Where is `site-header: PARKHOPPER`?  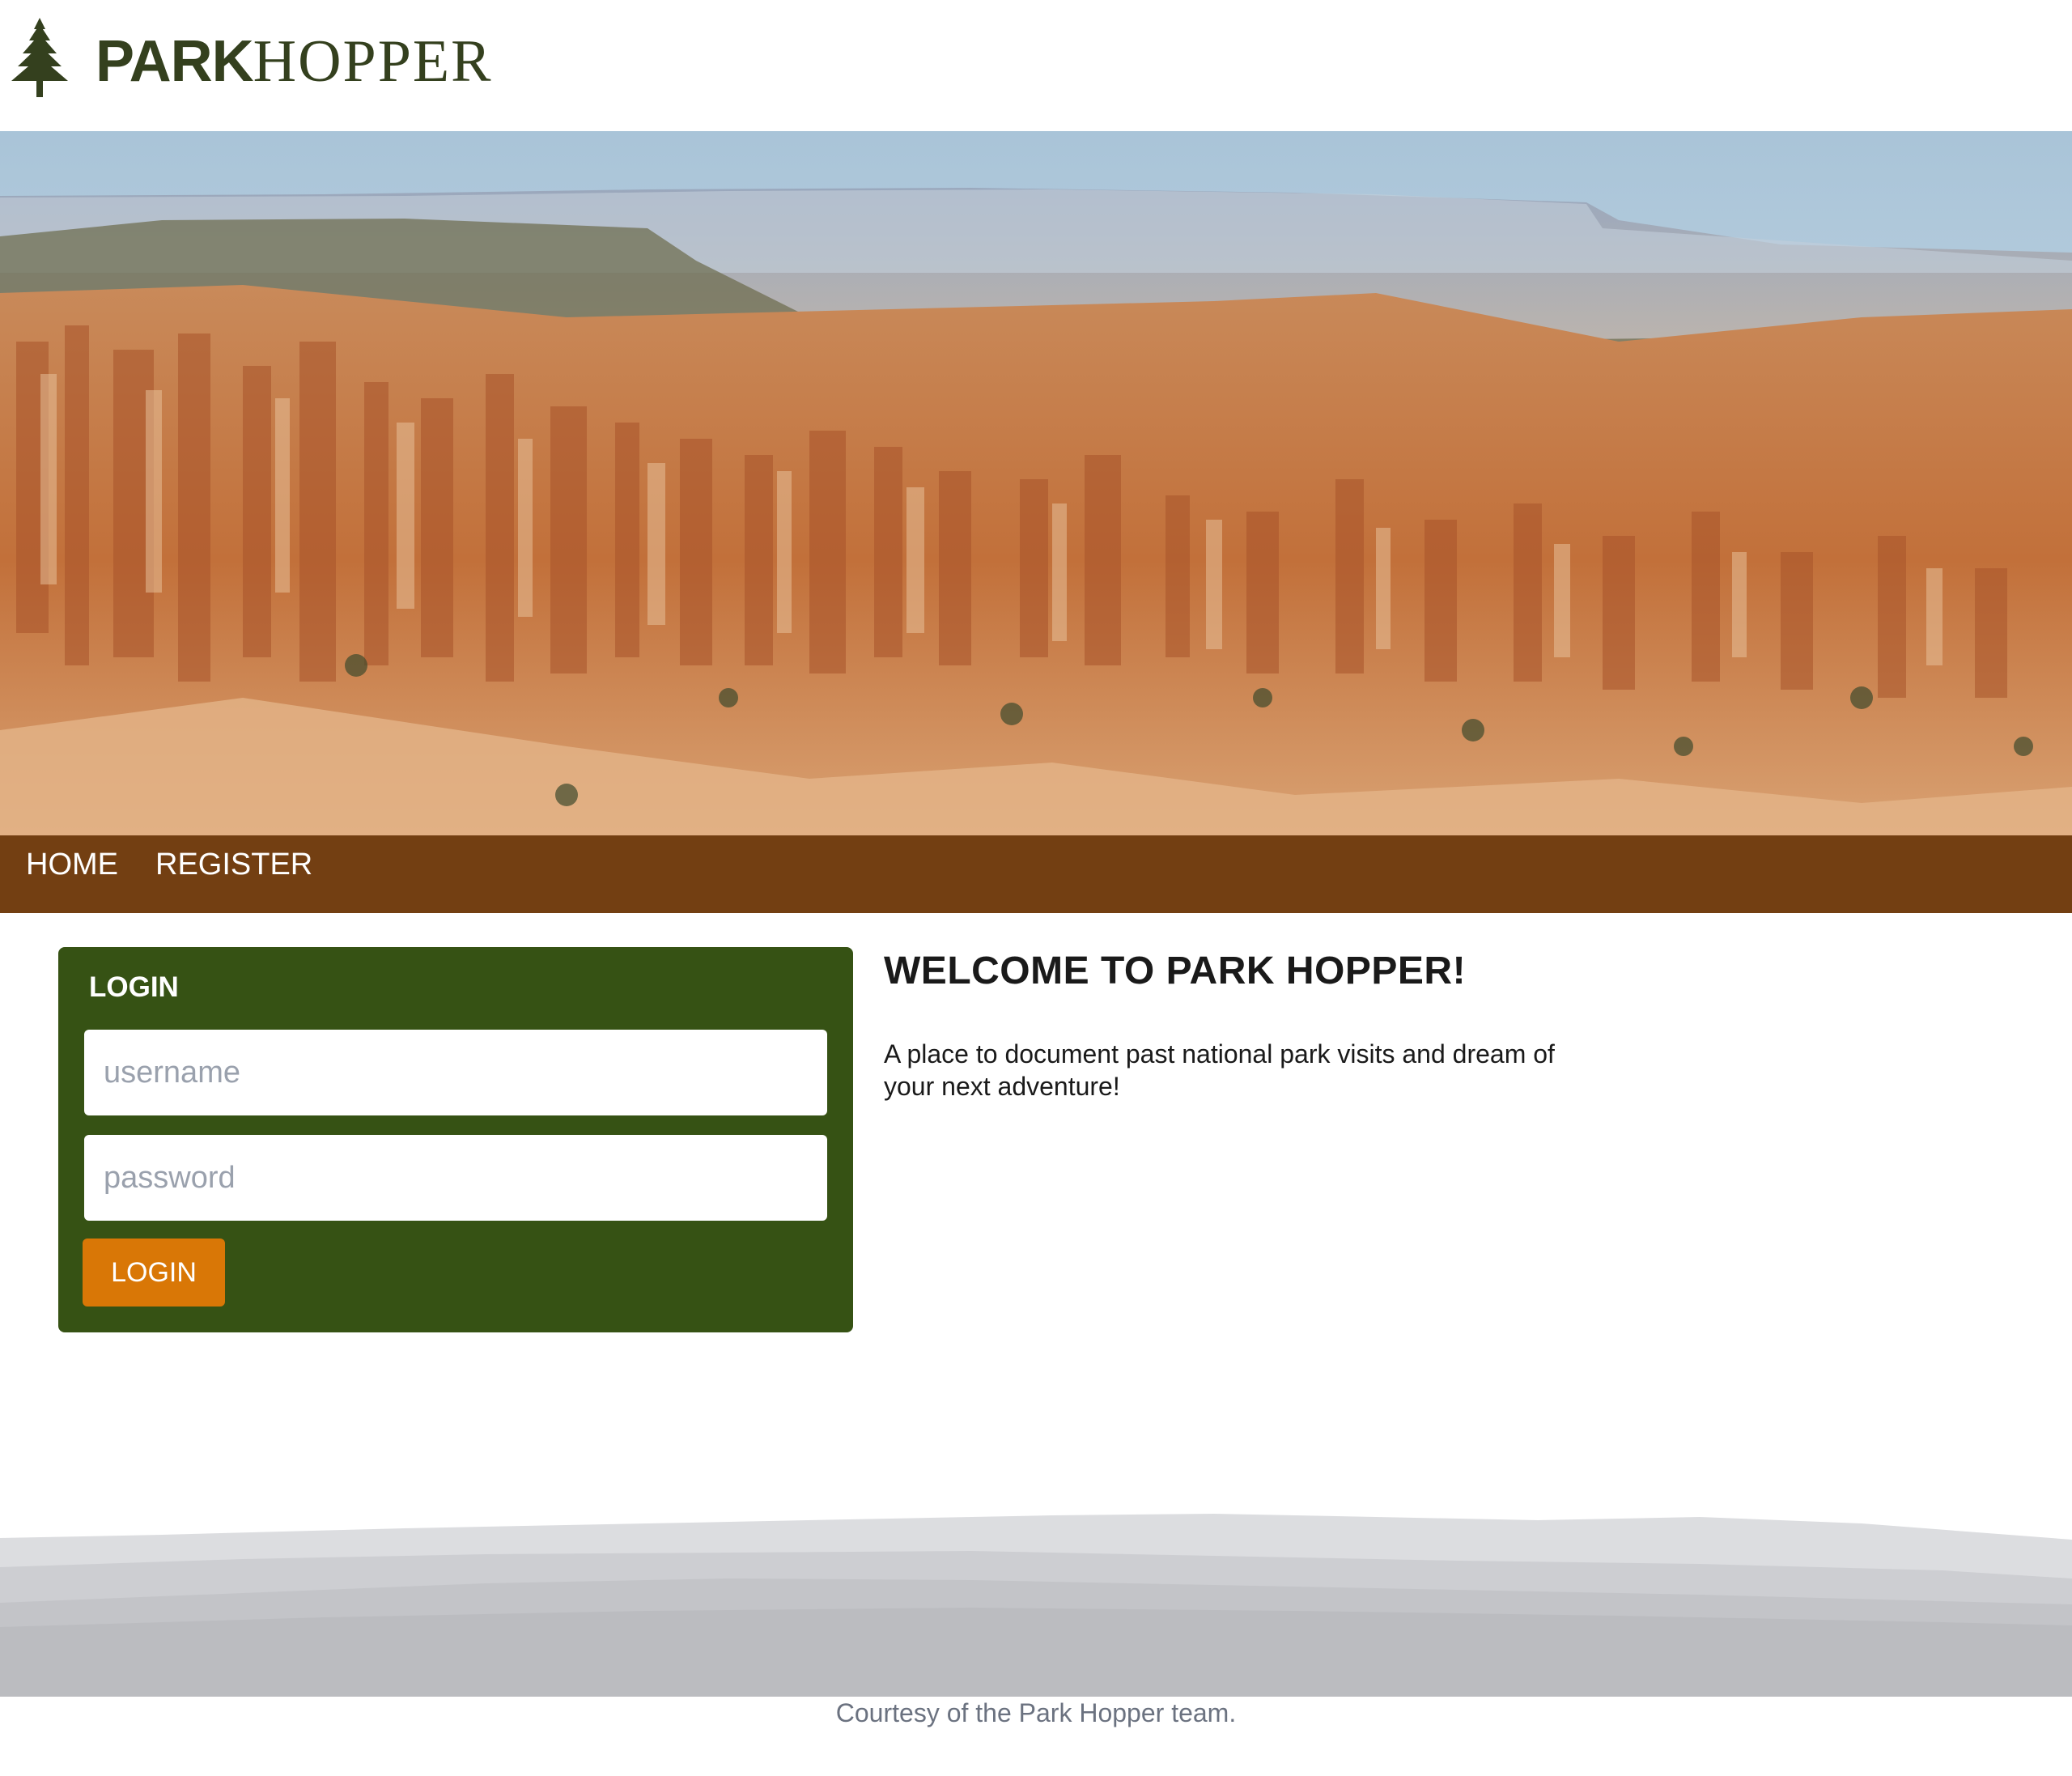
site-header: PARKHOPPER is located at coordinates (1036, 66).